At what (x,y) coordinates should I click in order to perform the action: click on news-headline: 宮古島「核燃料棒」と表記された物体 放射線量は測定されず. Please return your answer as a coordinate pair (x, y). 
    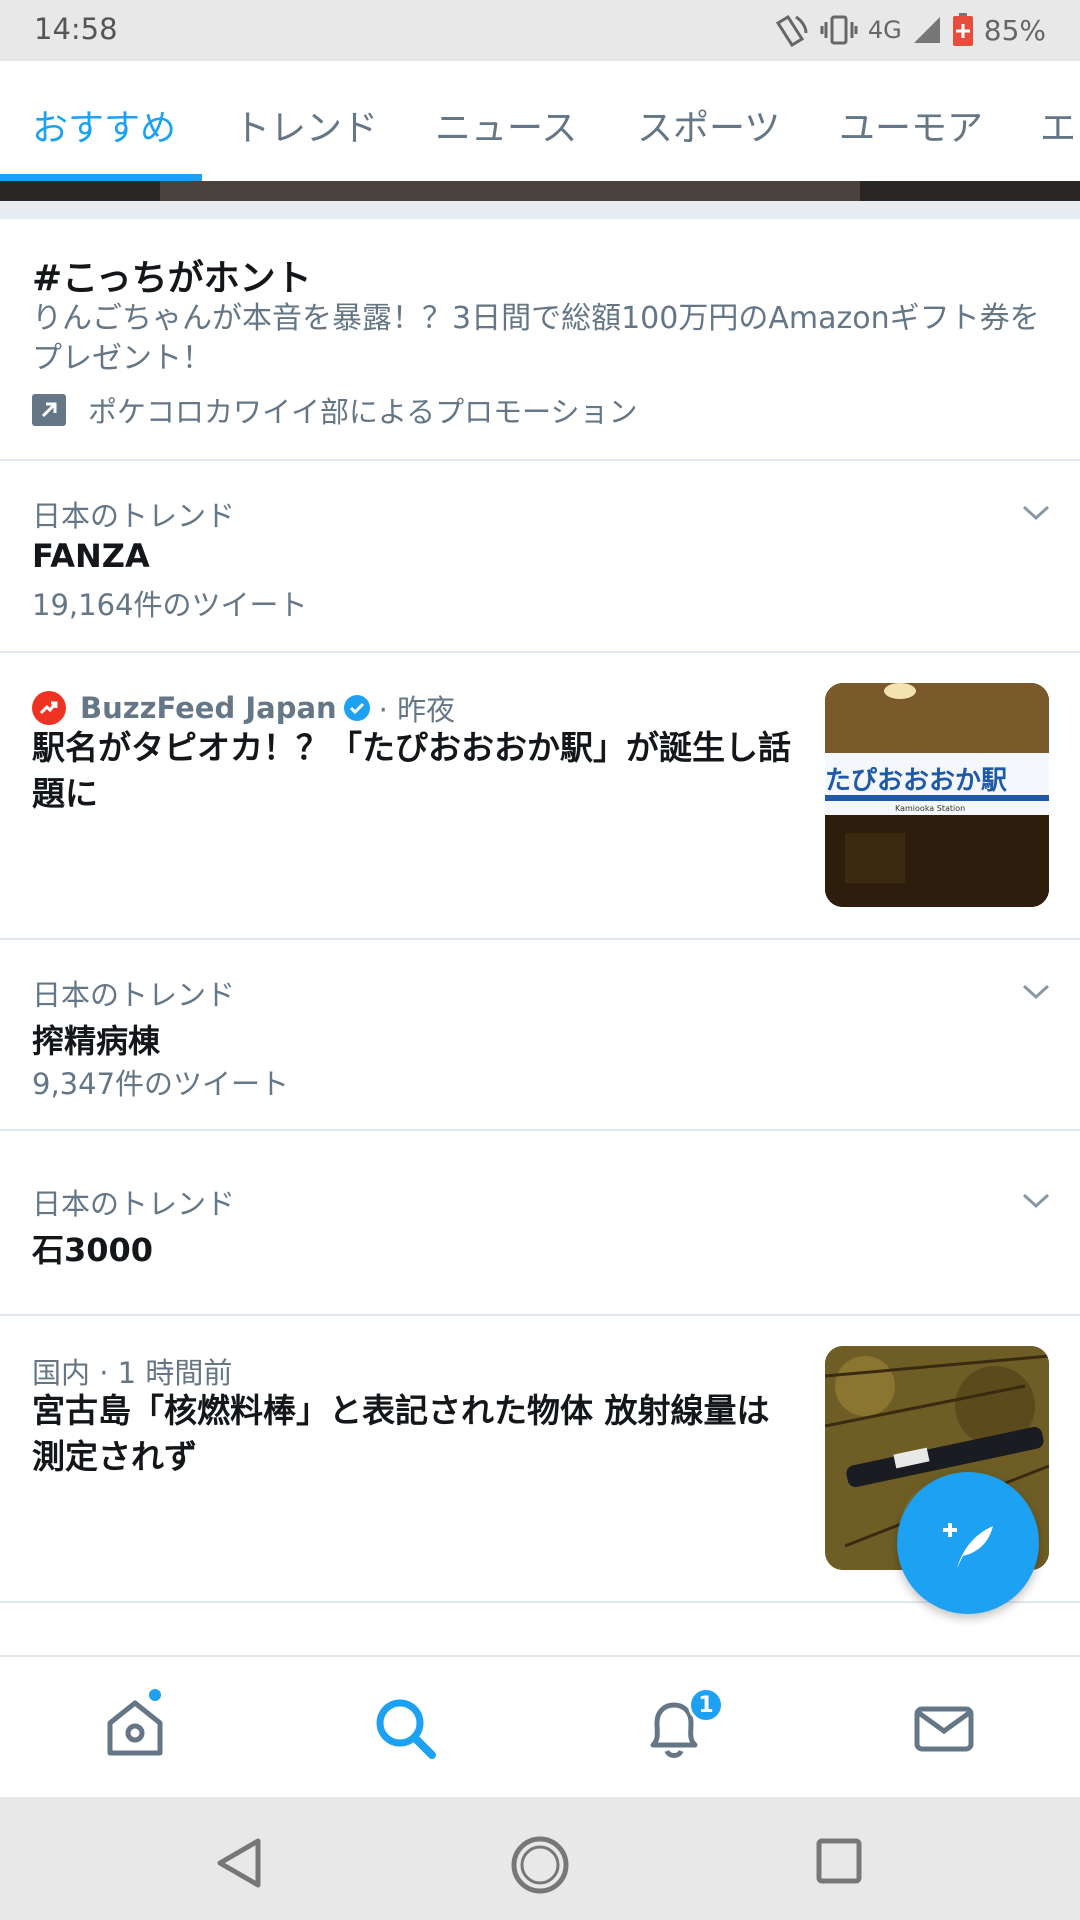
    Looking at the image, I should click on (401, 1433).